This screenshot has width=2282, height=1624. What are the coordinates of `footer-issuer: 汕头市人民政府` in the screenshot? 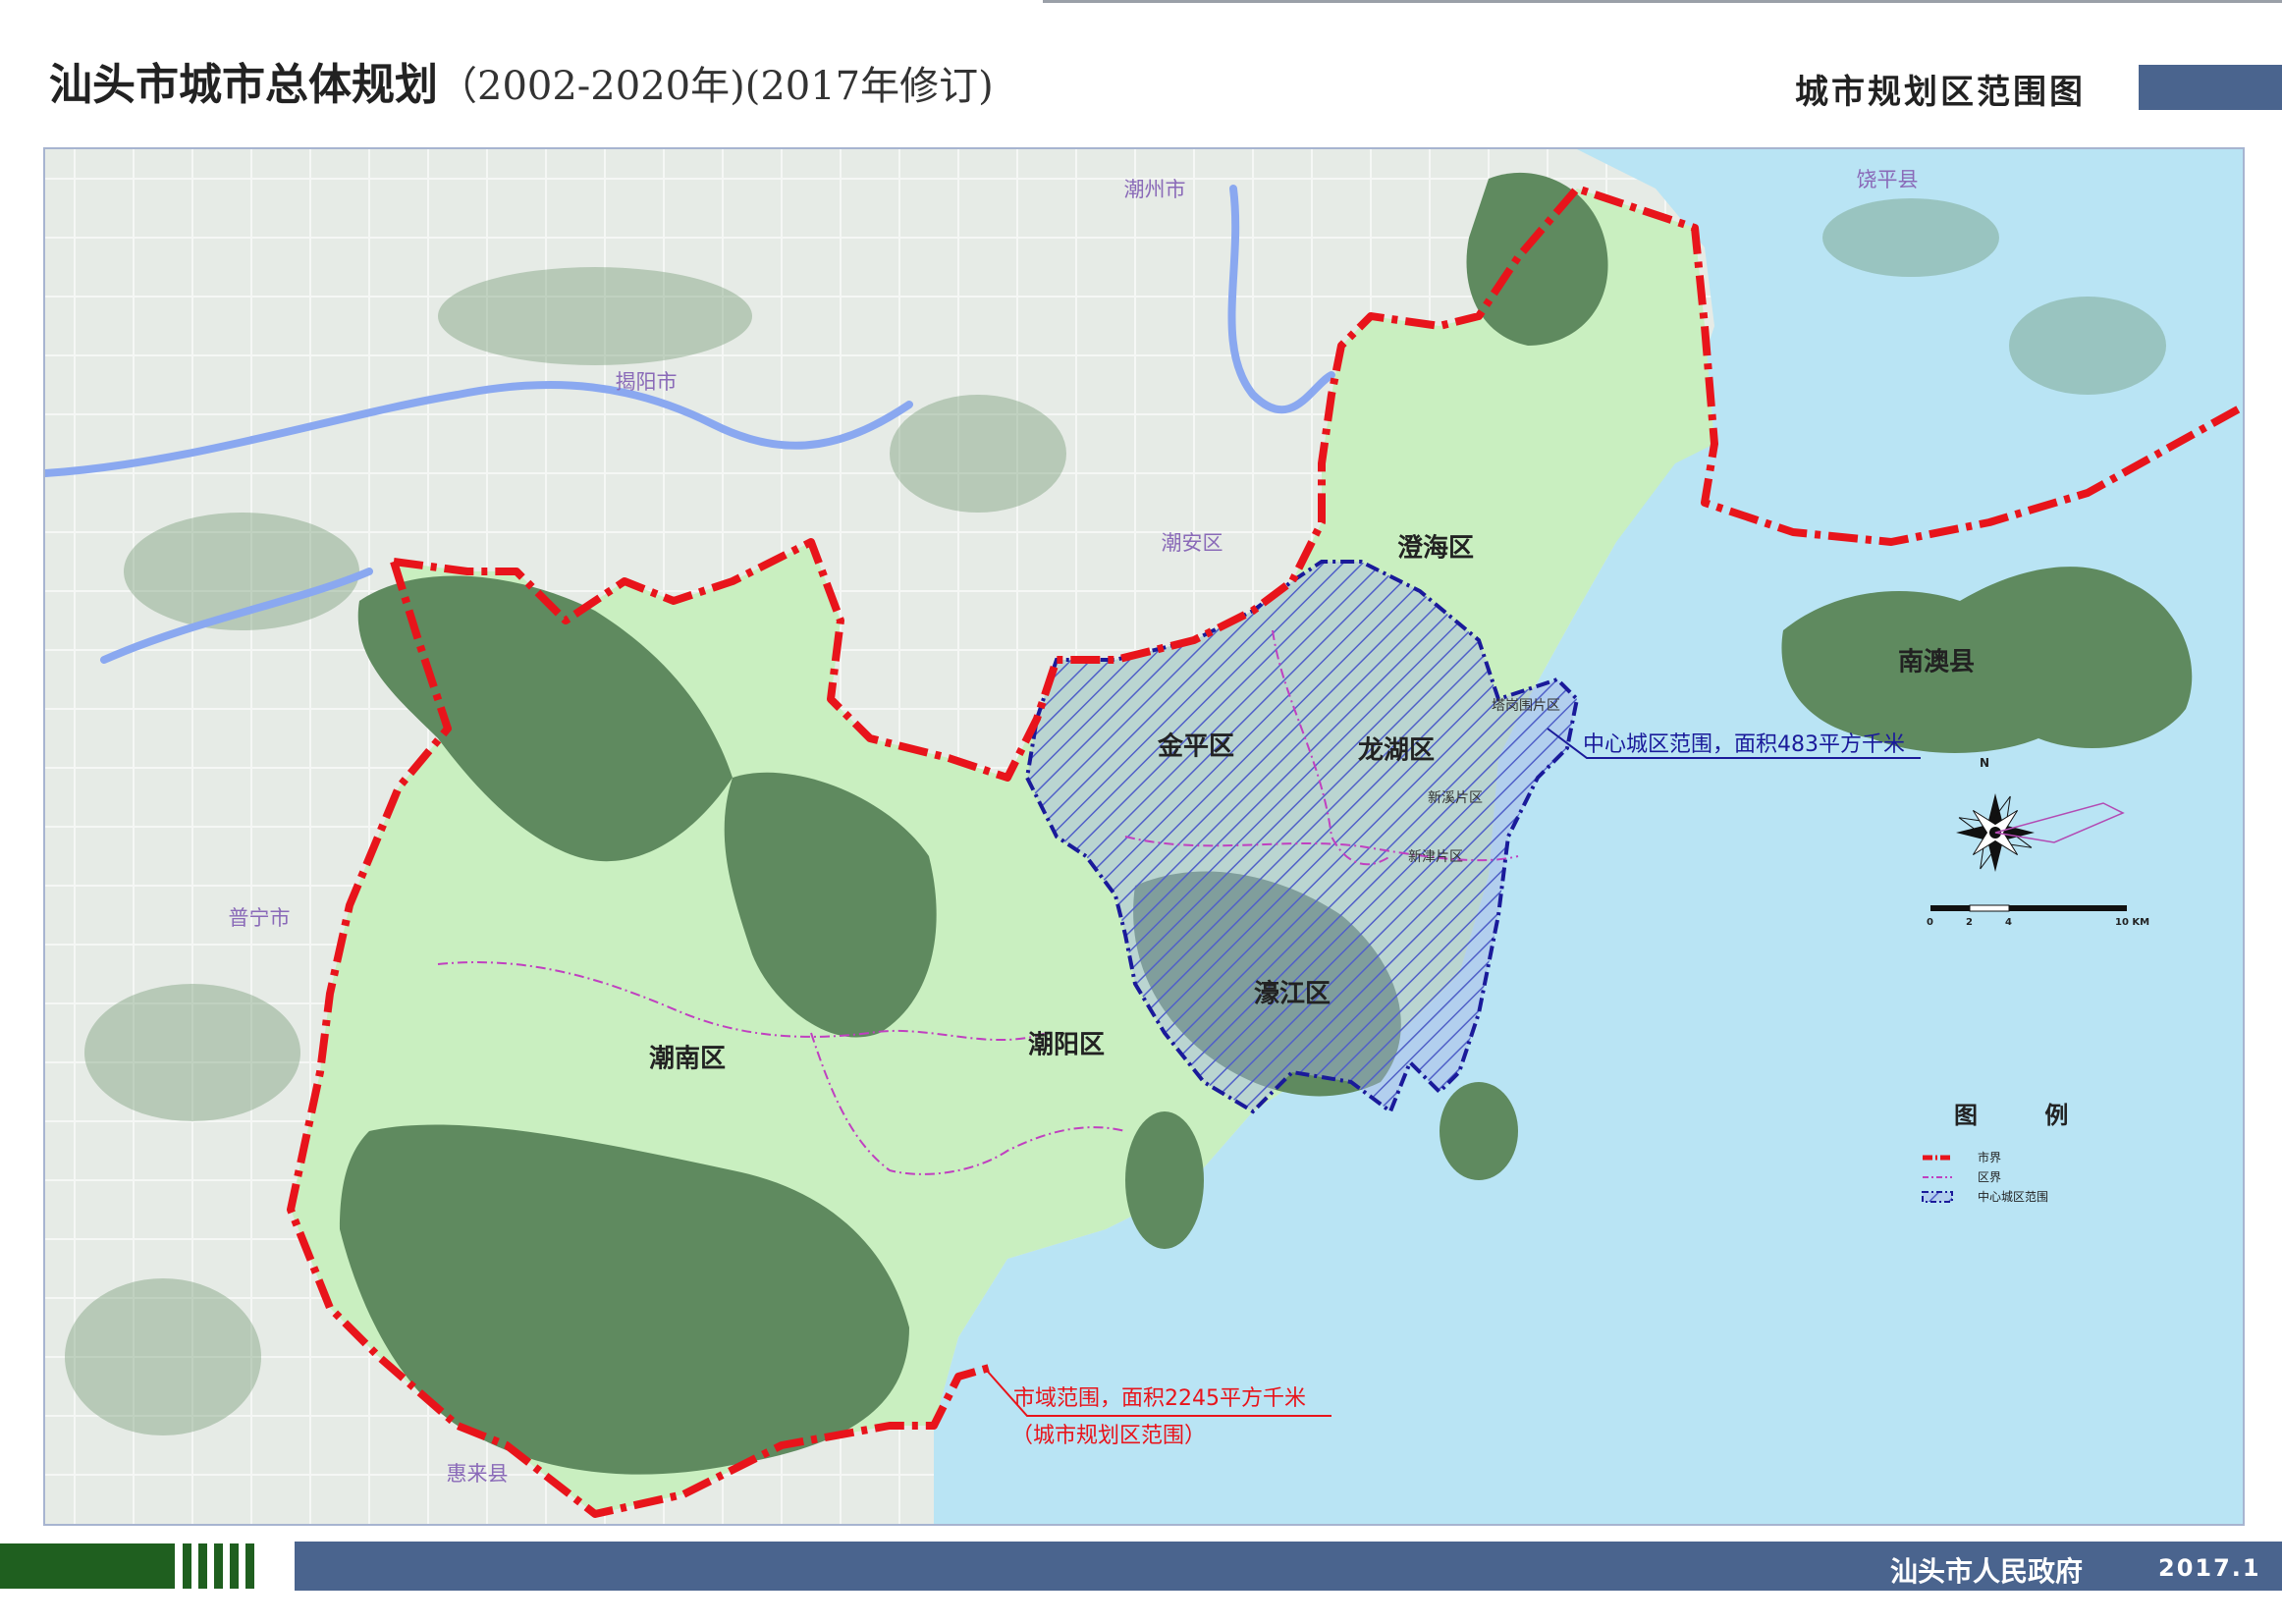 It's located at (1987, 1571).